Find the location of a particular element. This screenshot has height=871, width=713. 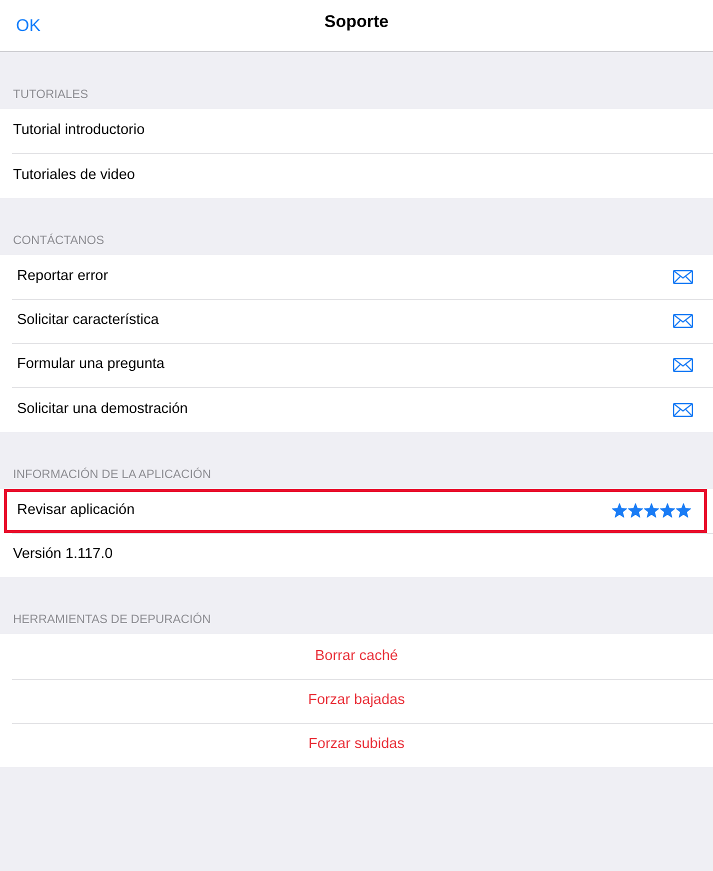

section-header: HERRAMIENTAS DE DEPURACIÓN is located at coordinates (112, 619).